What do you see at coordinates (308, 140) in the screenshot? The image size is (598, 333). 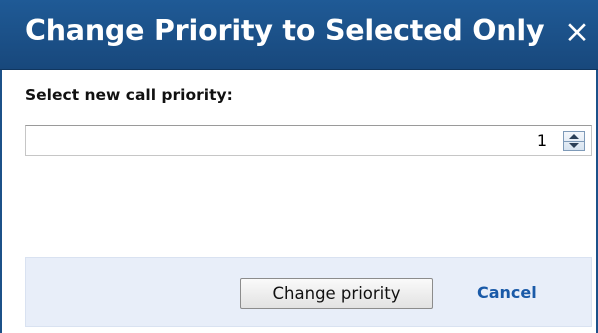 I see `priority-stepper: 1` at bounding box center [308, 140].